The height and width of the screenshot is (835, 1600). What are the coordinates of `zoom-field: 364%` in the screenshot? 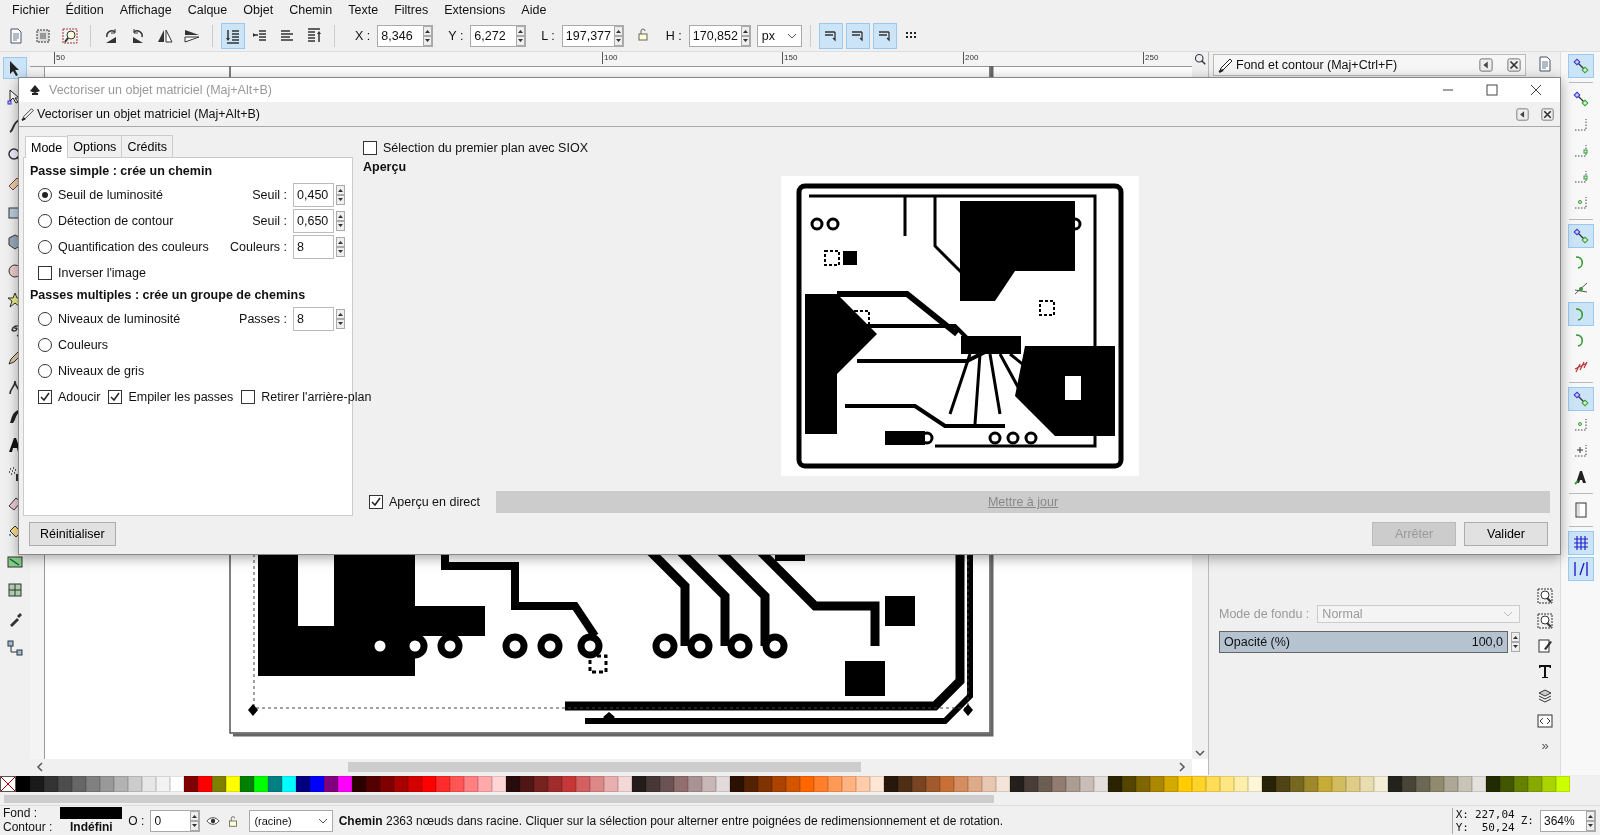 It's located at (1568, 820).